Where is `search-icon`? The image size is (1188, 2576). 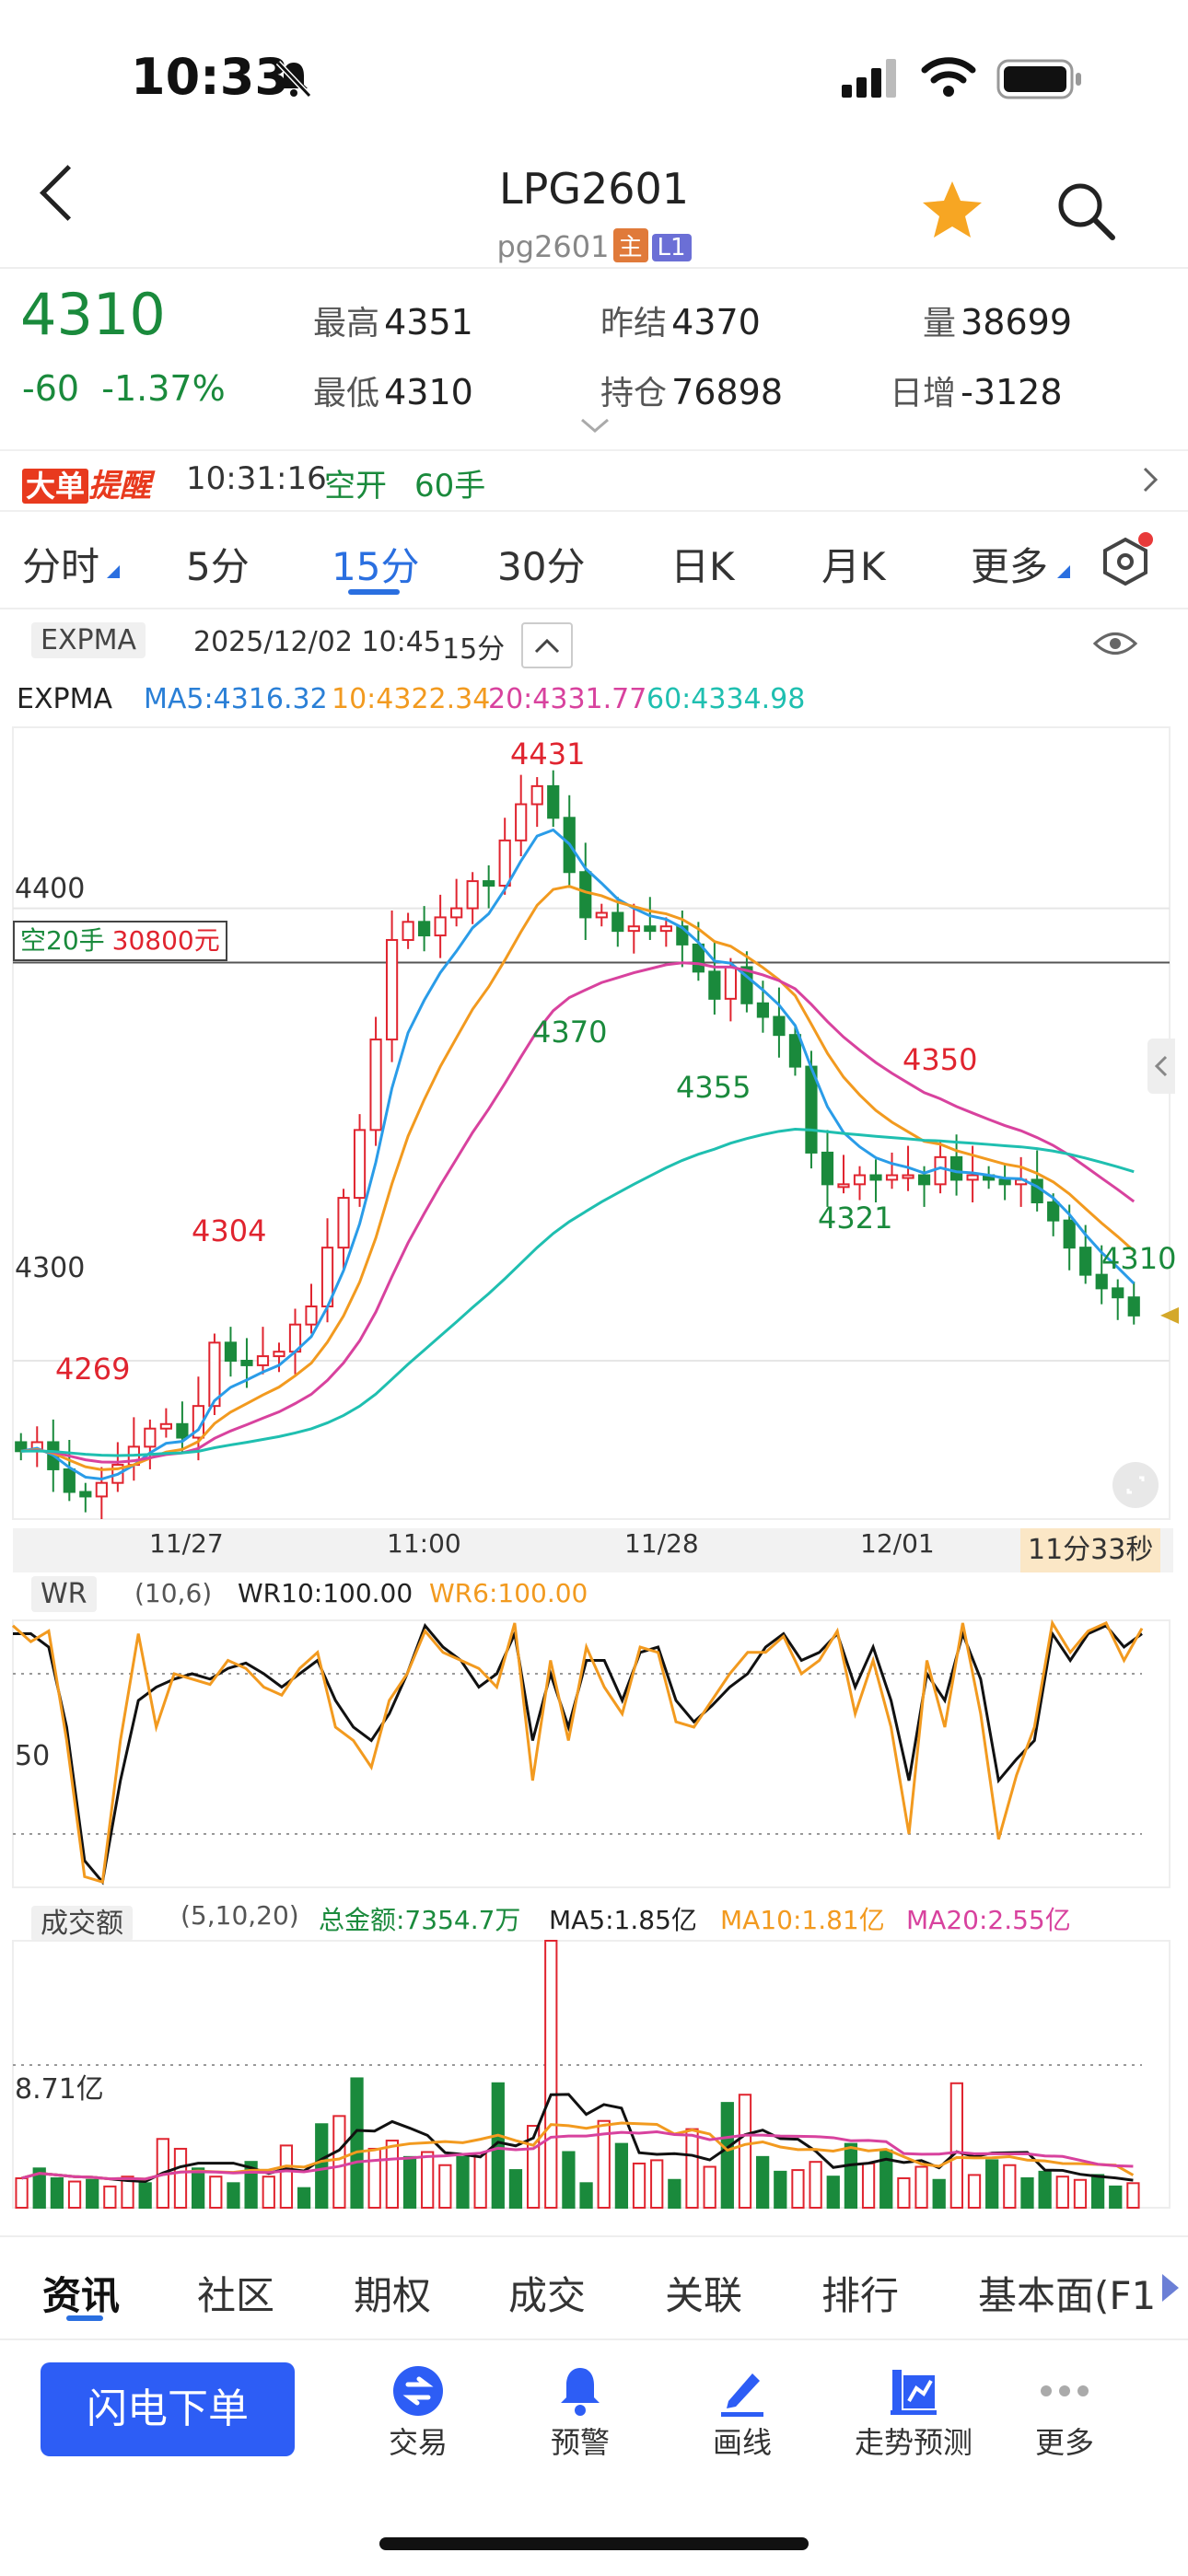
search-icon is located at coordinates (1085, 212).